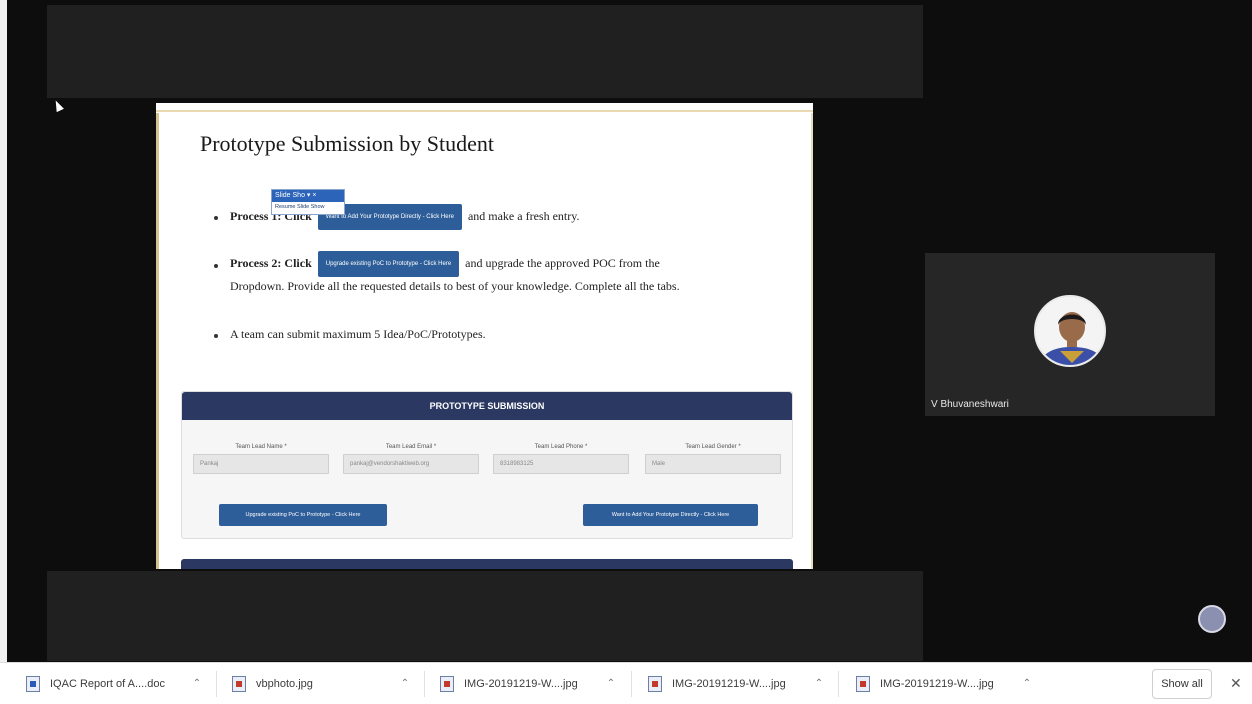 Image resolution: width=1252 pixels, height=704 pixels. What do you see at coordinates (1236, 683) in the screenshot?
I see `close-icon: ✕` at bounding box center [1236, 683].